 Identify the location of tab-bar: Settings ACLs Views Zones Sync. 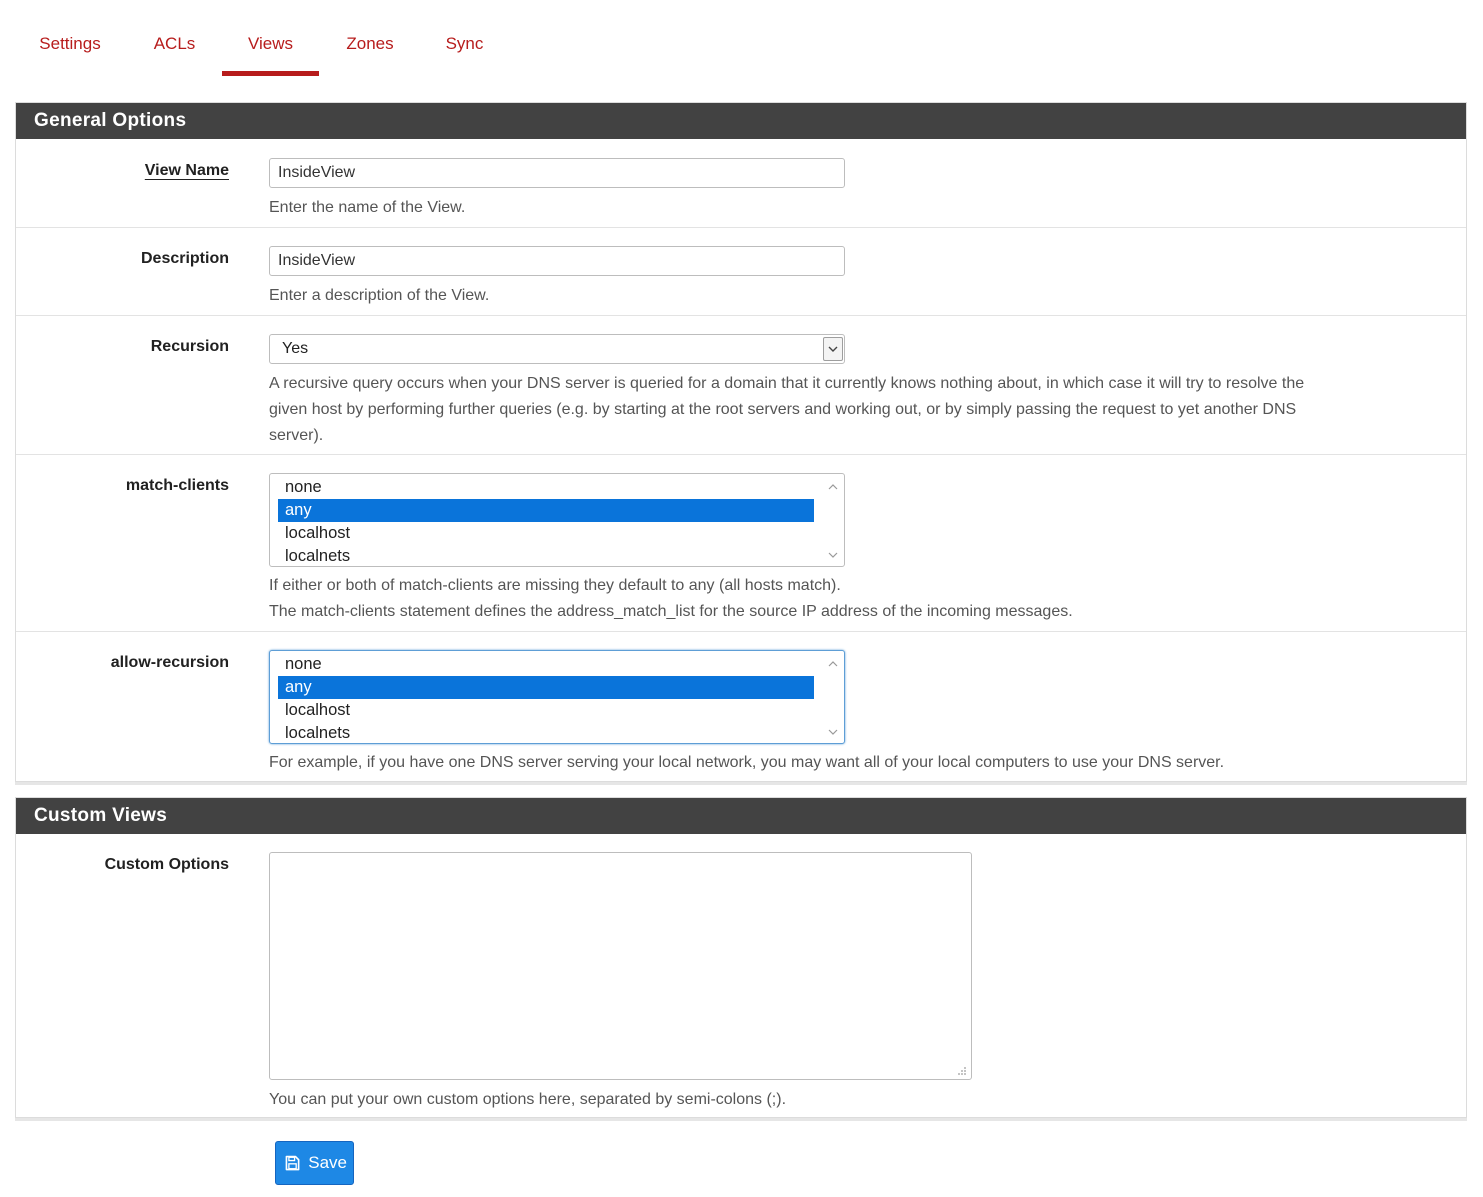
(741, 39).